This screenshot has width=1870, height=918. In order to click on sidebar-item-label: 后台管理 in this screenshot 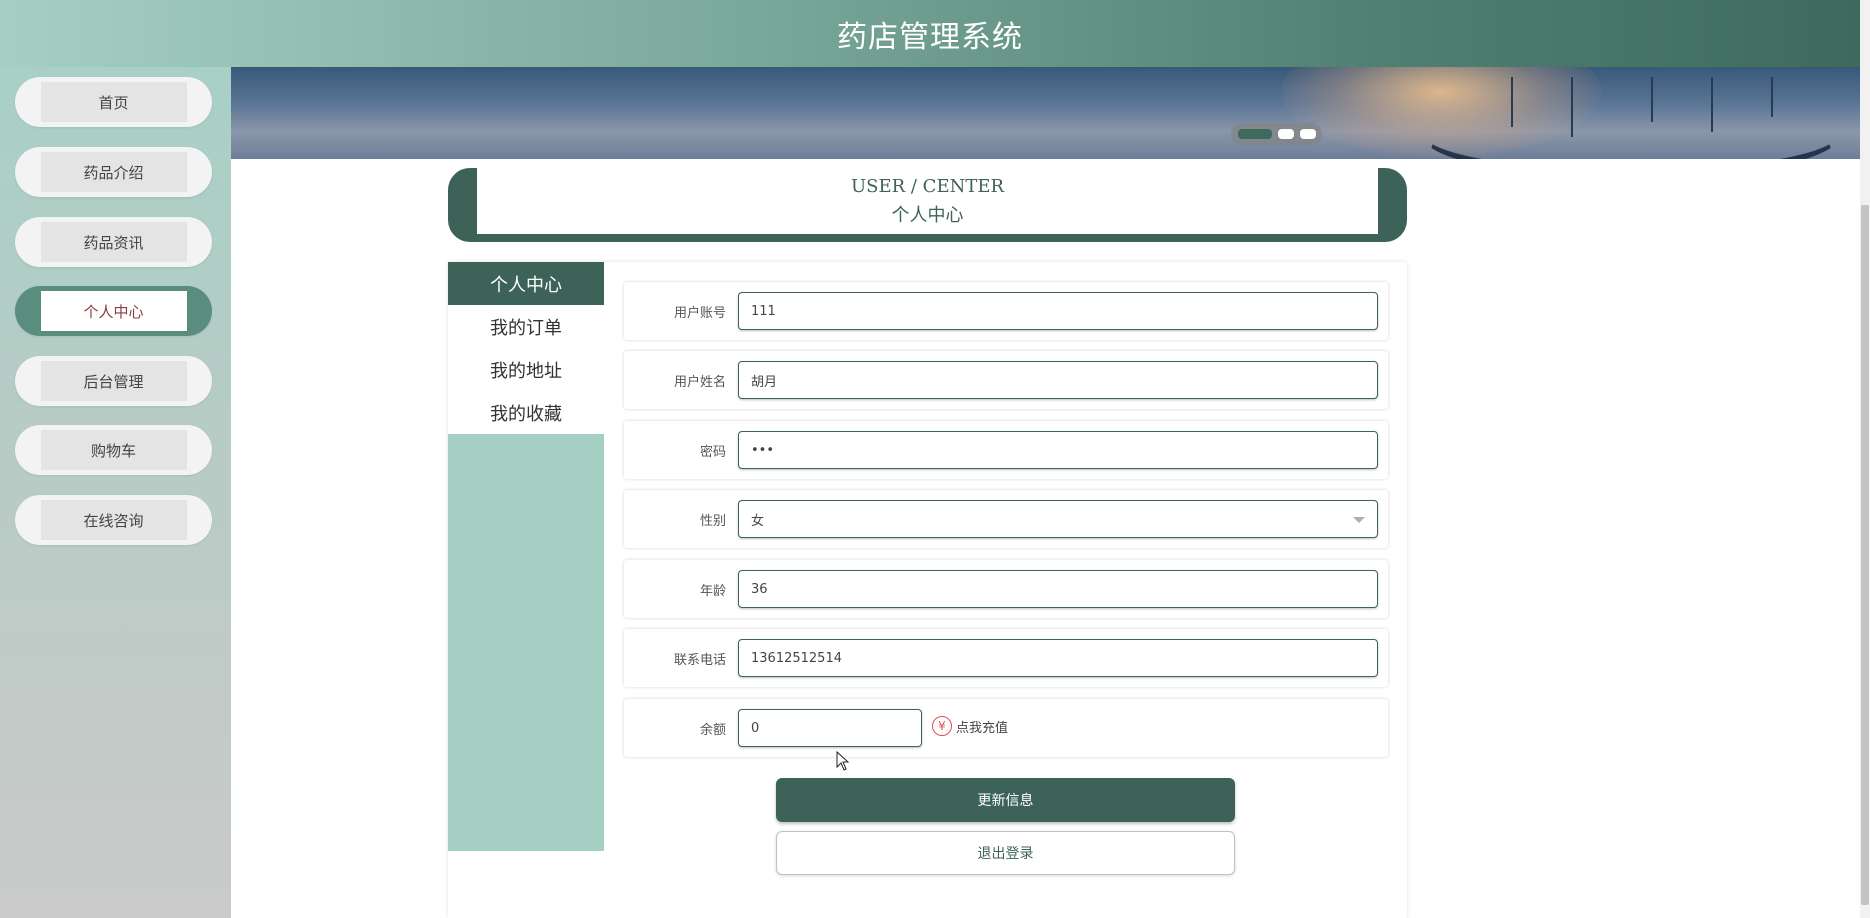, I will do `click(113, 381)`.